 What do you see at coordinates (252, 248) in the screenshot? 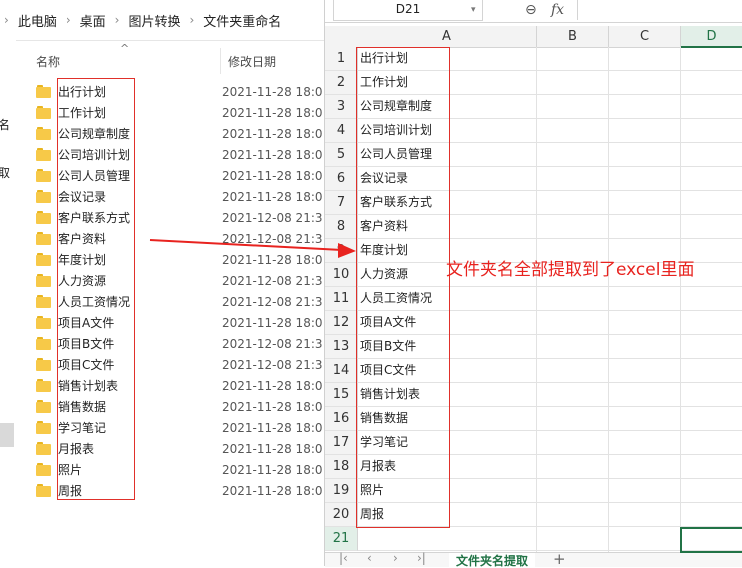
I see `annotation-arrow` at bounding box center [252, 248].